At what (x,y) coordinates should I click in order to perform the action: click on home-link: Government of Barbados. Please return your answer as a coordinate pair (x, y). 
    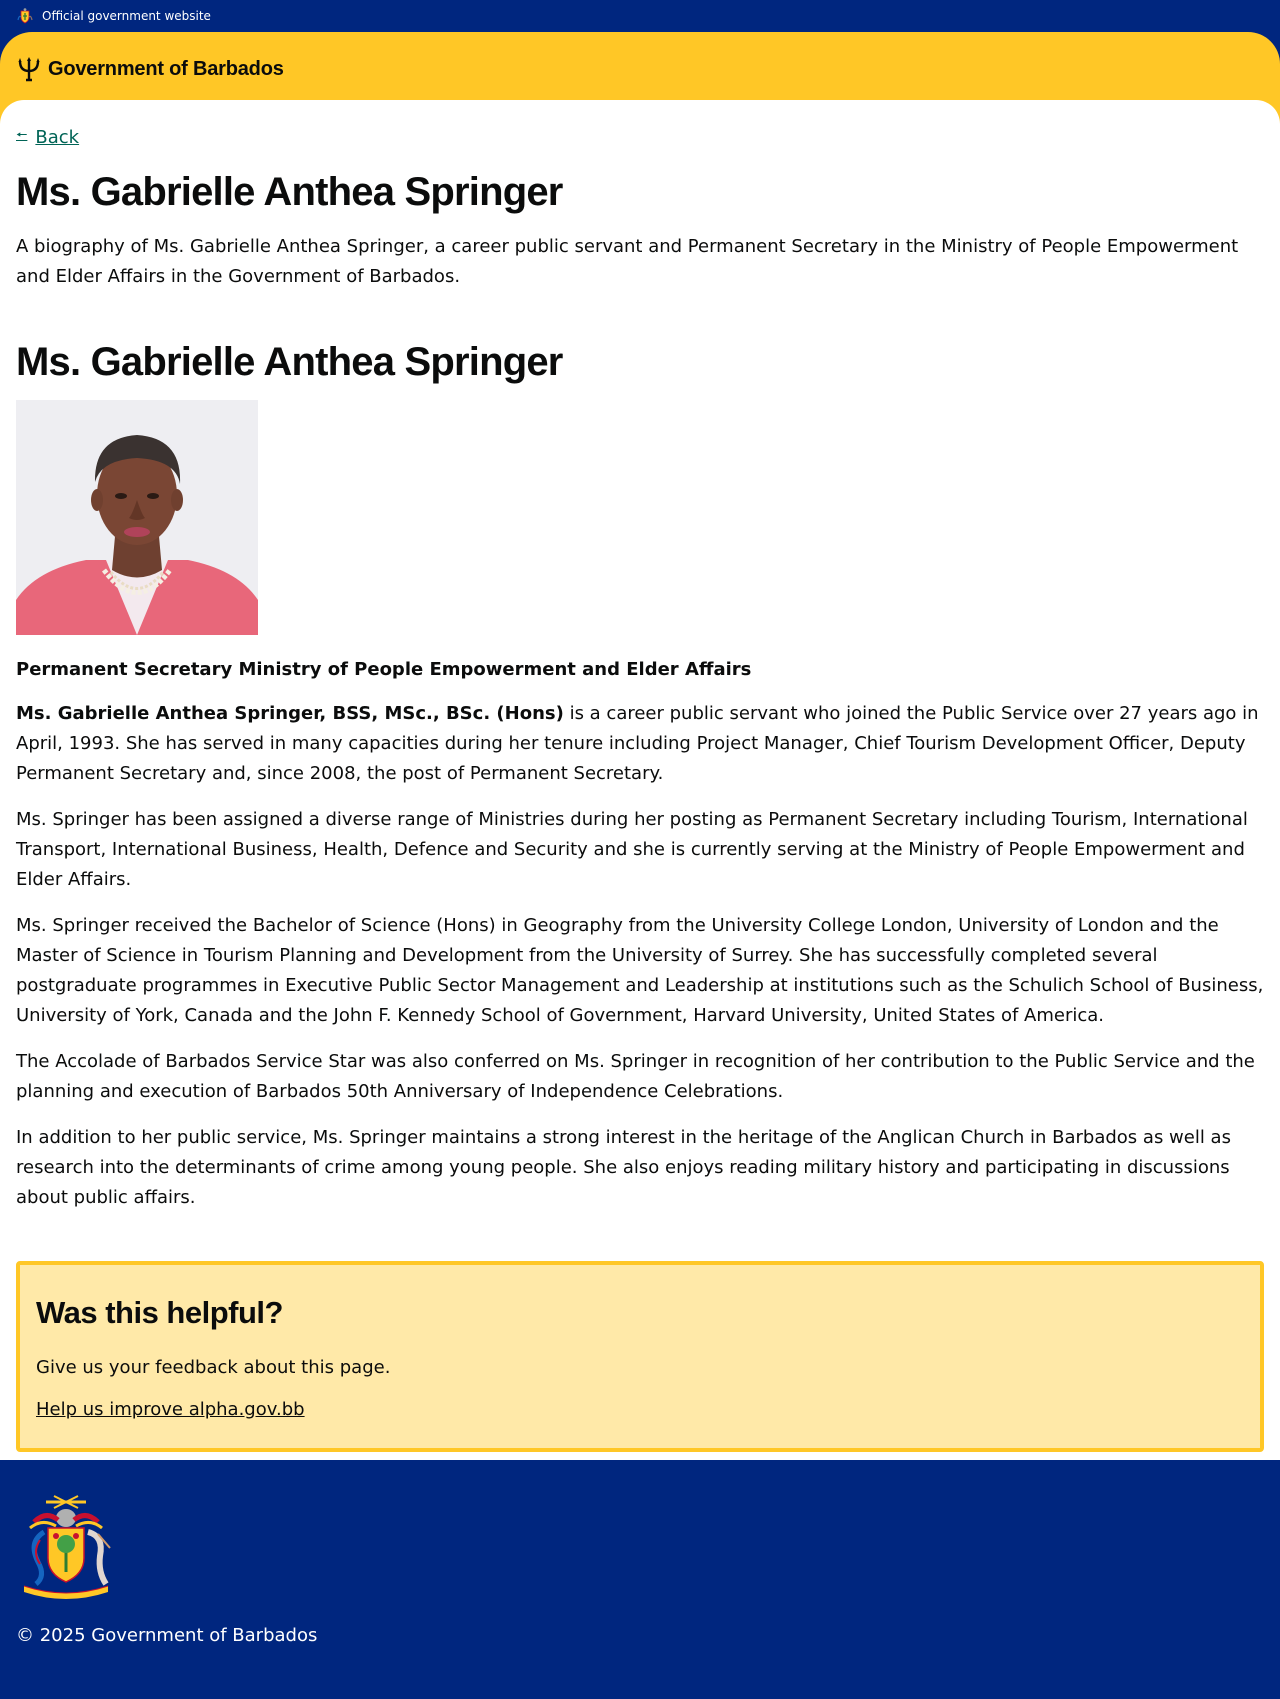
    Looking at the image, I should click on (150, 69).